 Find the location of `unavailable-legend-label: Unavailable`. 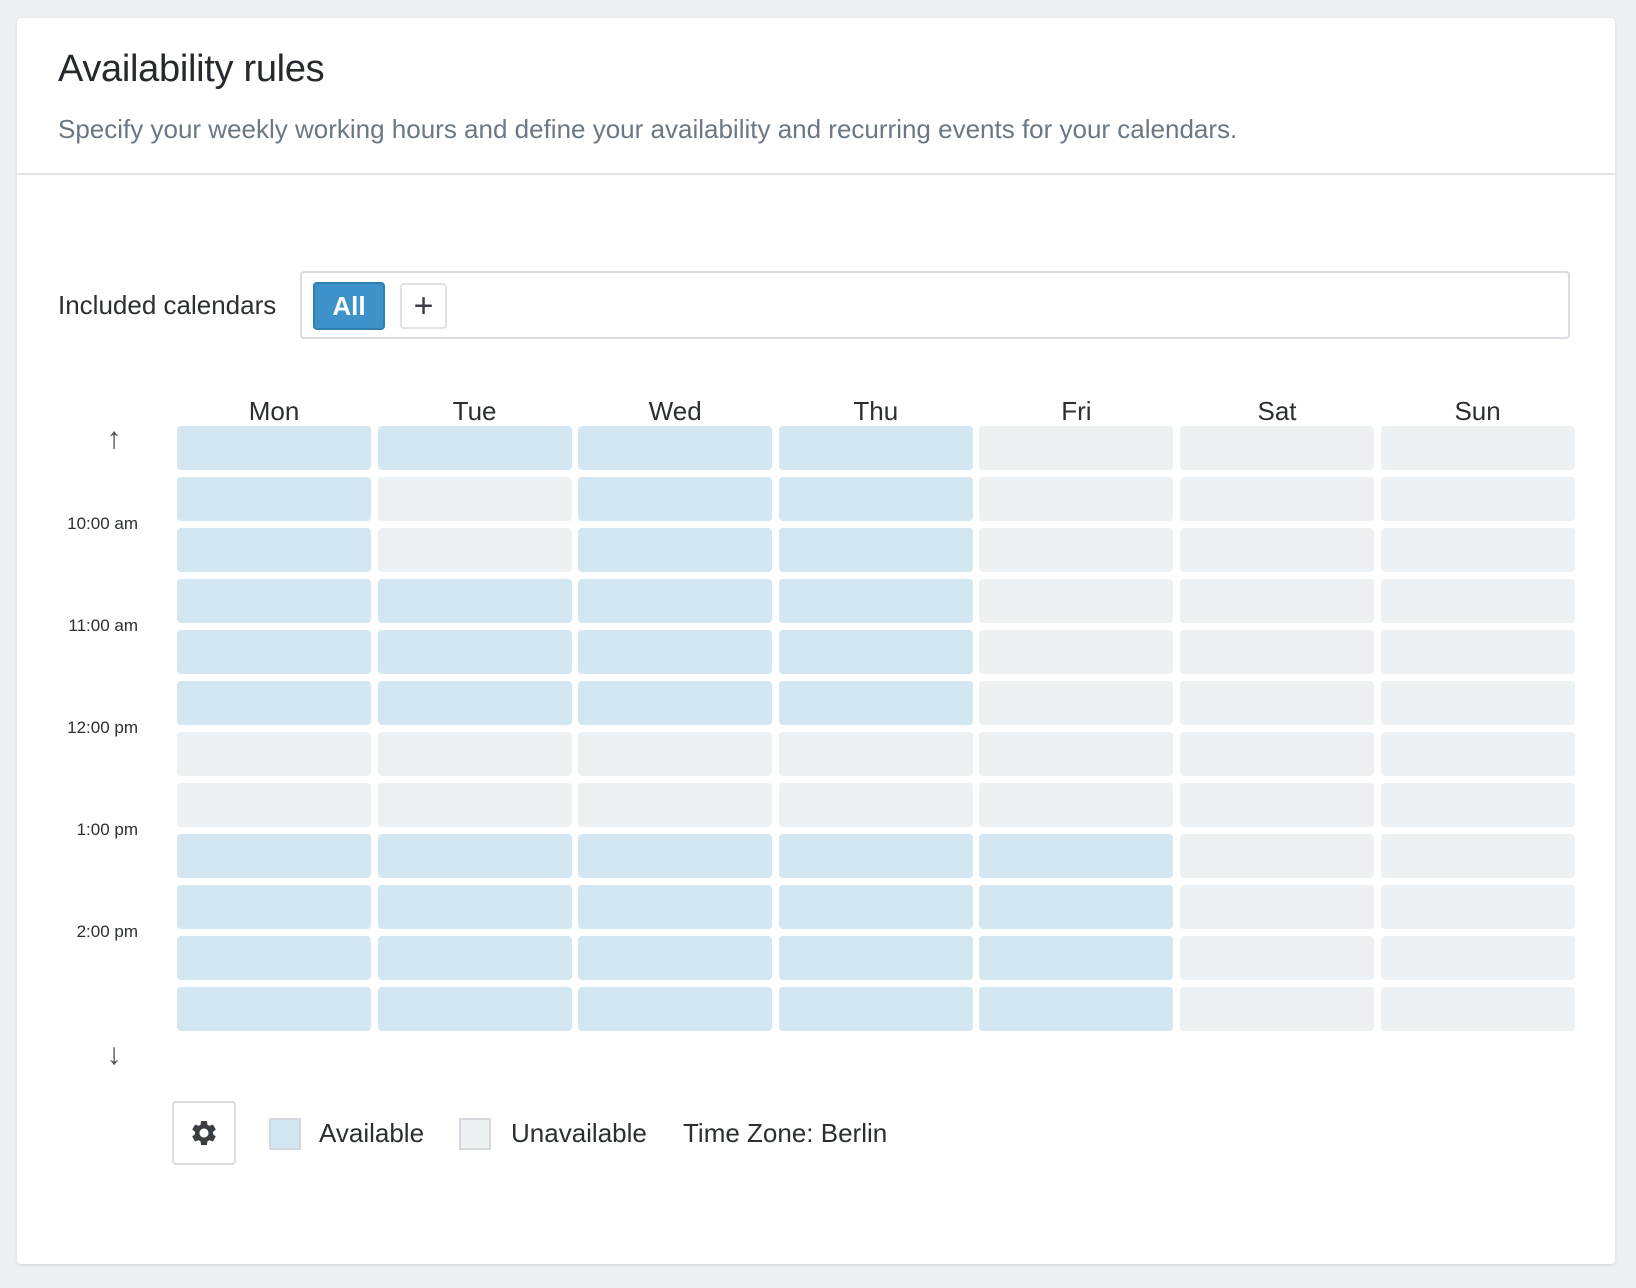

unavailable-legend-label: Unavailable is located at coordinates (579, 1133).